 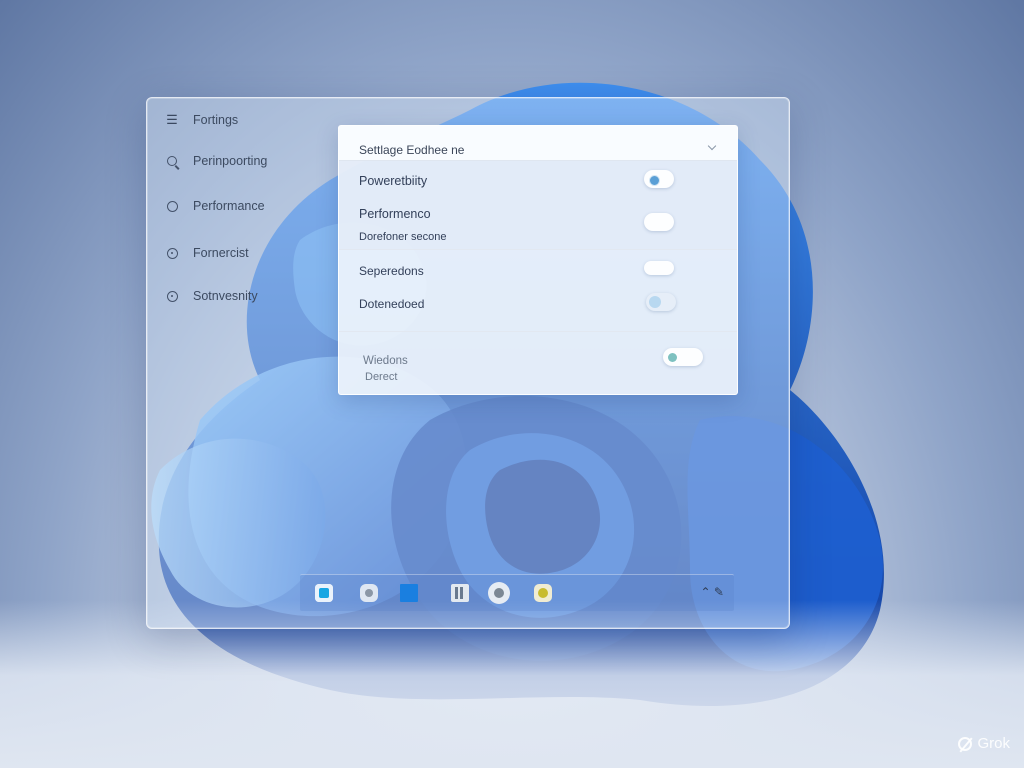 I want to click on grok-logo-icon, so click(x=965, y=743).